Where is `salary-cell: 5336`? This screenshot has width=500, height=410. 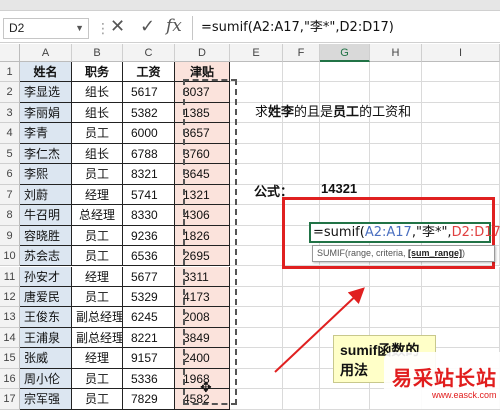
salary-cell: 5336 is located at coordinates (149, 379).